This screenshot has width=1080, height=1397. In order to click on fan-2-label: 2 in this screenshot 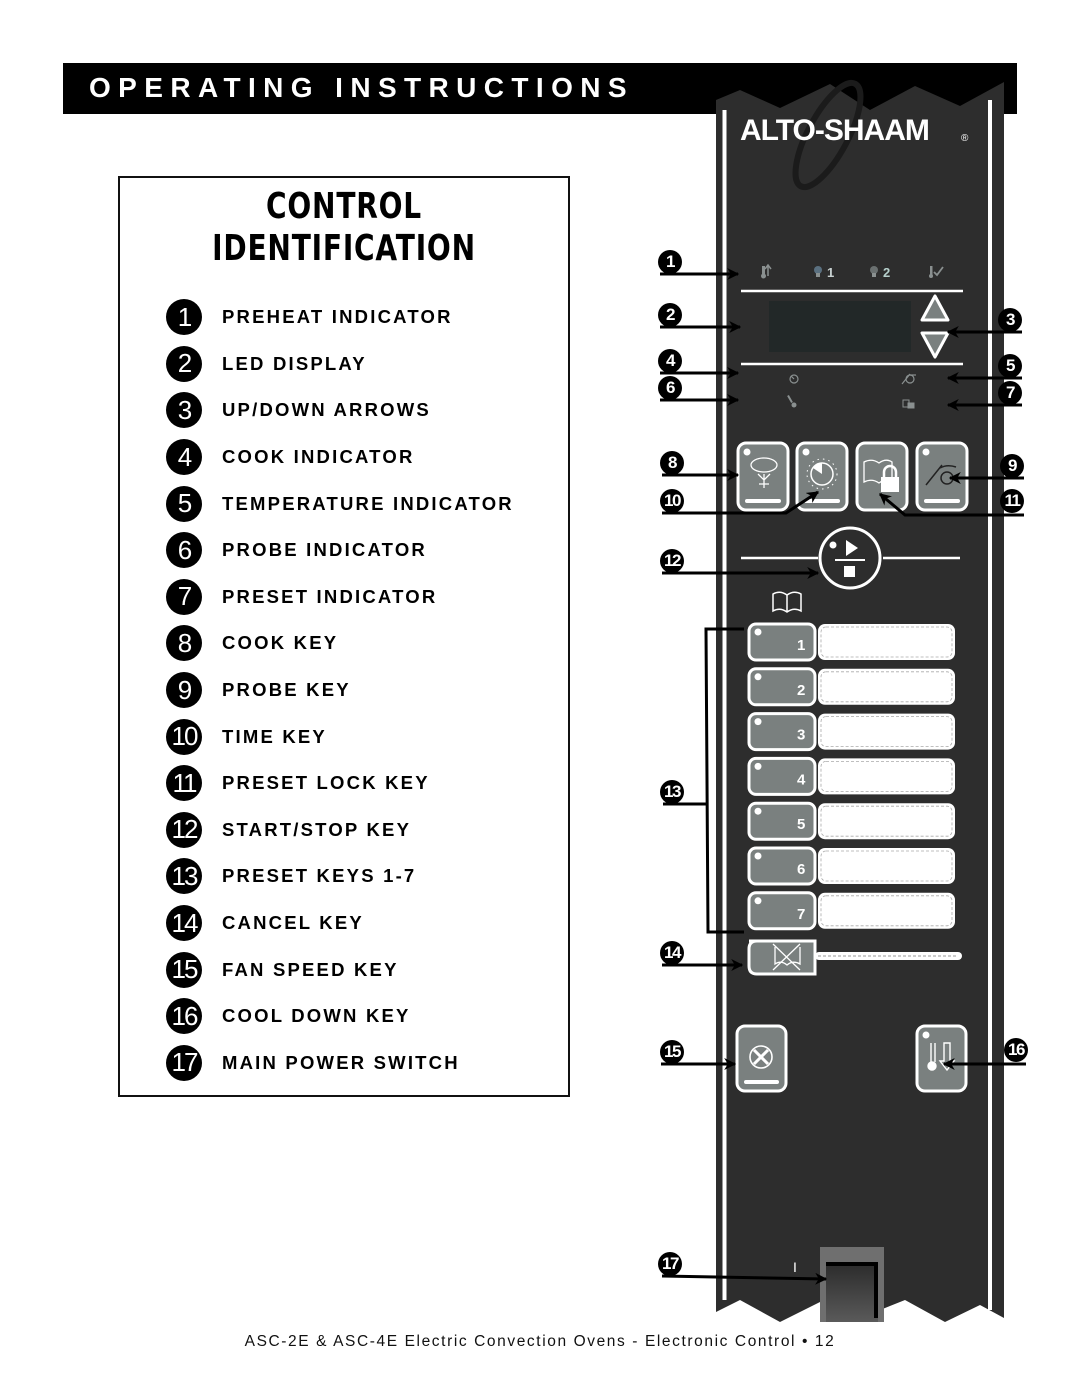, I will do `click(886, 272)`.